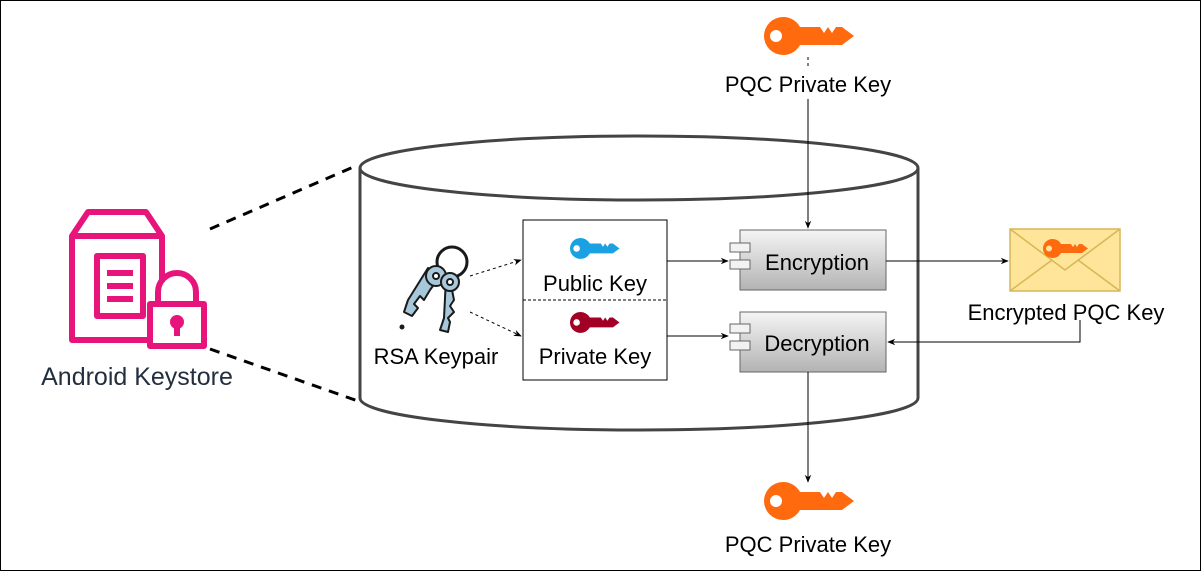  What do you see at coordinates (1065, 260) in the screenshot?
I see `envelope-icon` at bounding box center [1065, 260].